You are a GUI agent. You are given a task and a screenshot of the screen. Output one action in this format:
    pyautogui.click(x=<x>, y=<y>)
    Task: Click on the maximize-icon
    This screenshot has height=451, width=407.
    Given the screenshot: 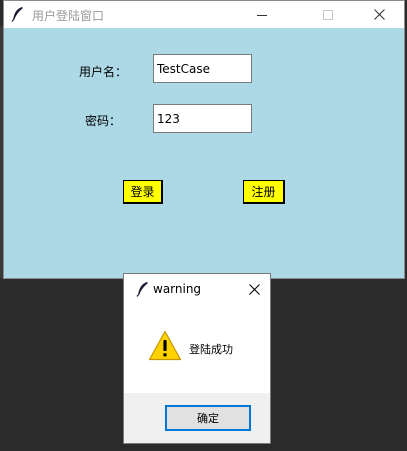 What is the action you would take?
    pyautogui.click(x=328, y=14)
    